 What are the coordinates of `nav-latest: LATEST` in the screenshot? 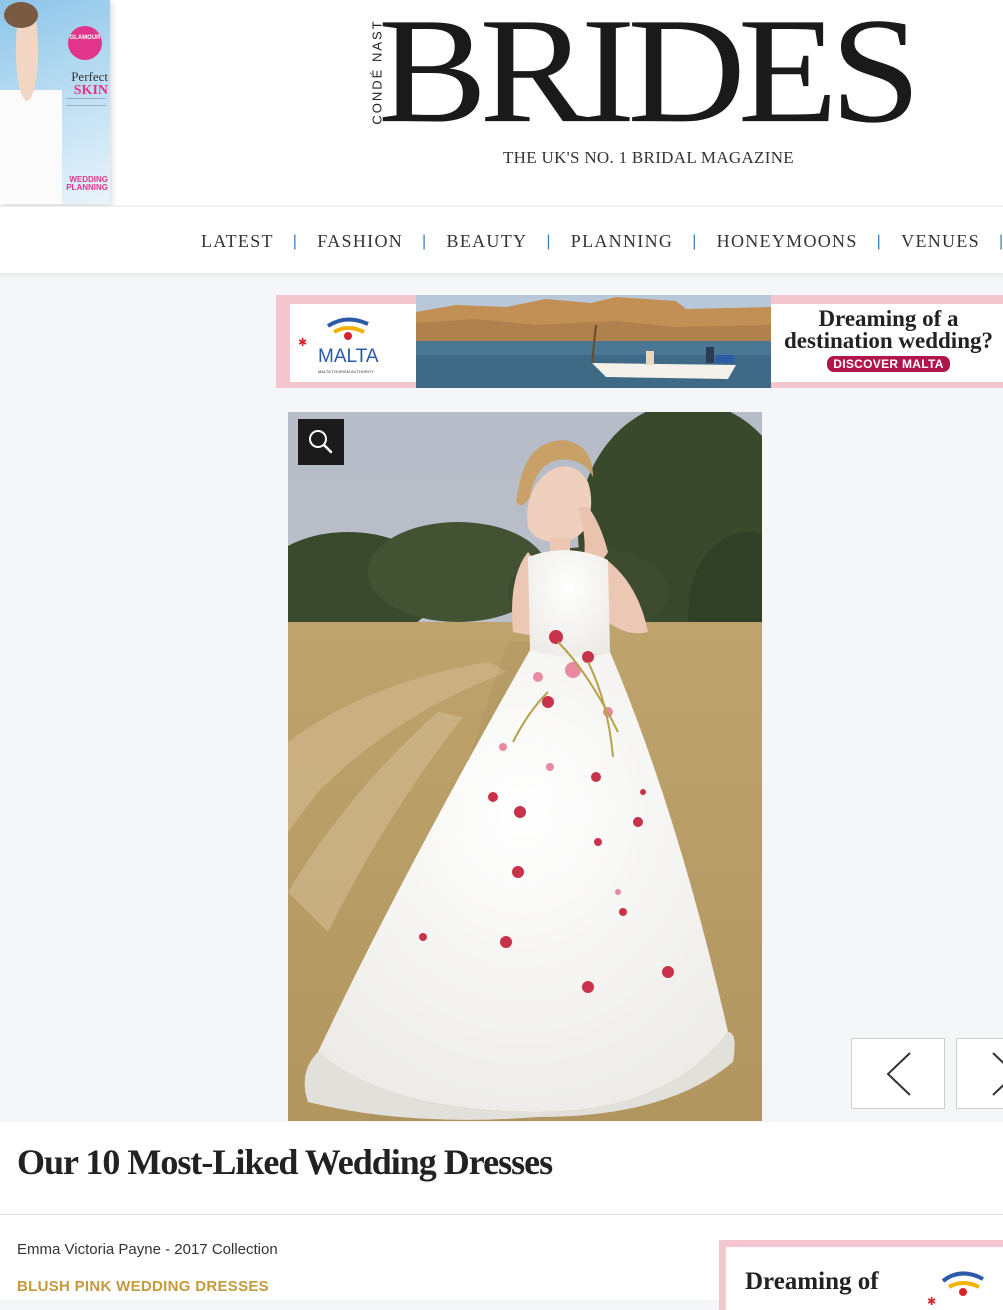 It's located at (237, 241).